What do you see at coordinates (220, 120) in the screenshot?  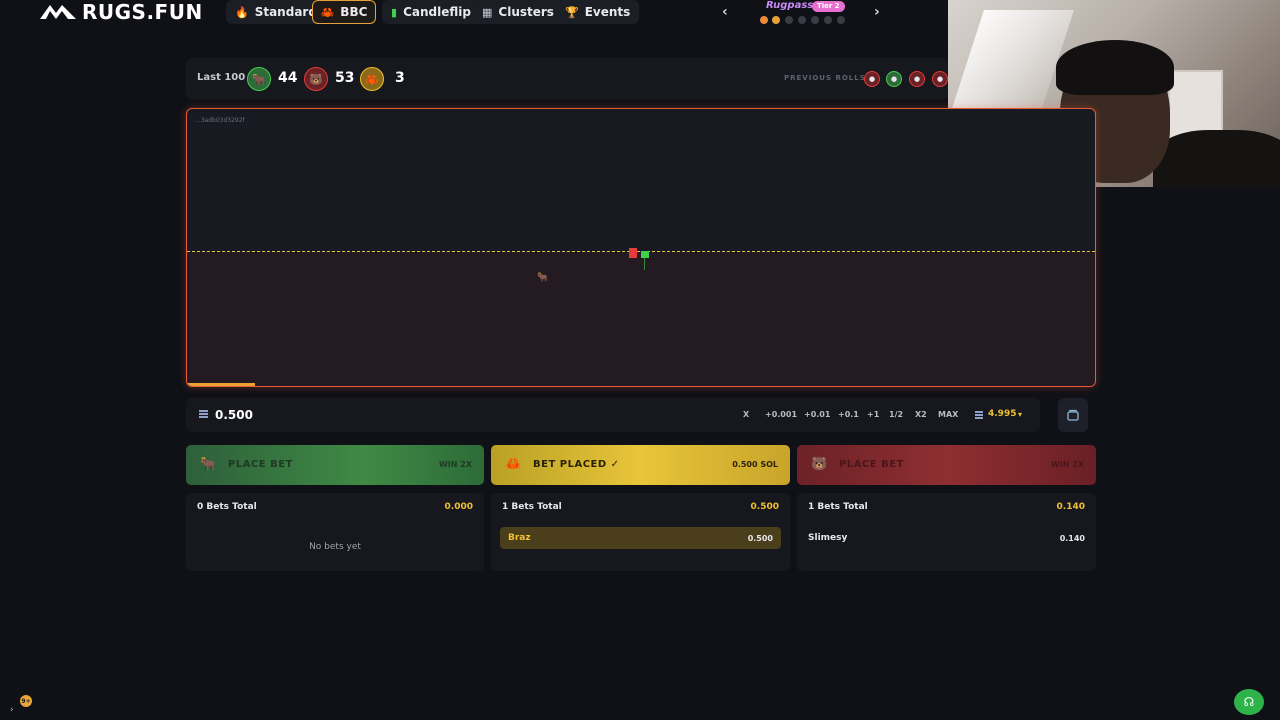 I see `game-hash: ...3adb03d3292f` at bounding box center [220, 120].